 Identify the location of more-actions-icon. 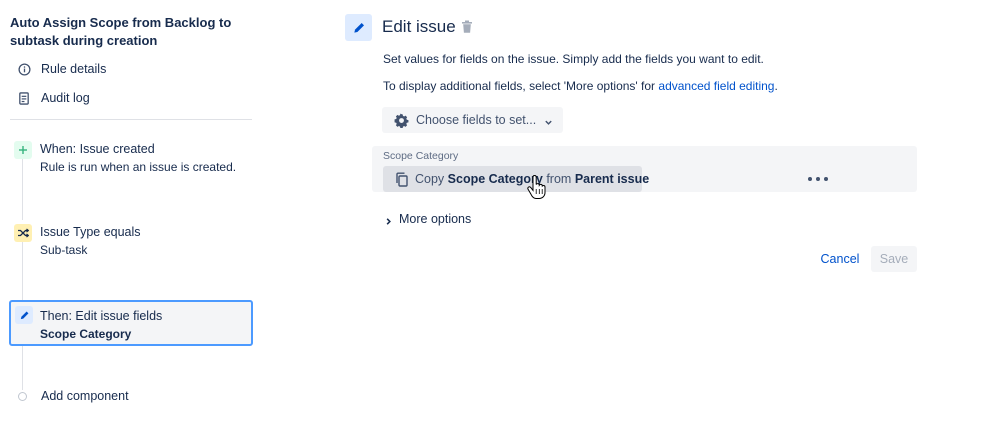
(818, 179).